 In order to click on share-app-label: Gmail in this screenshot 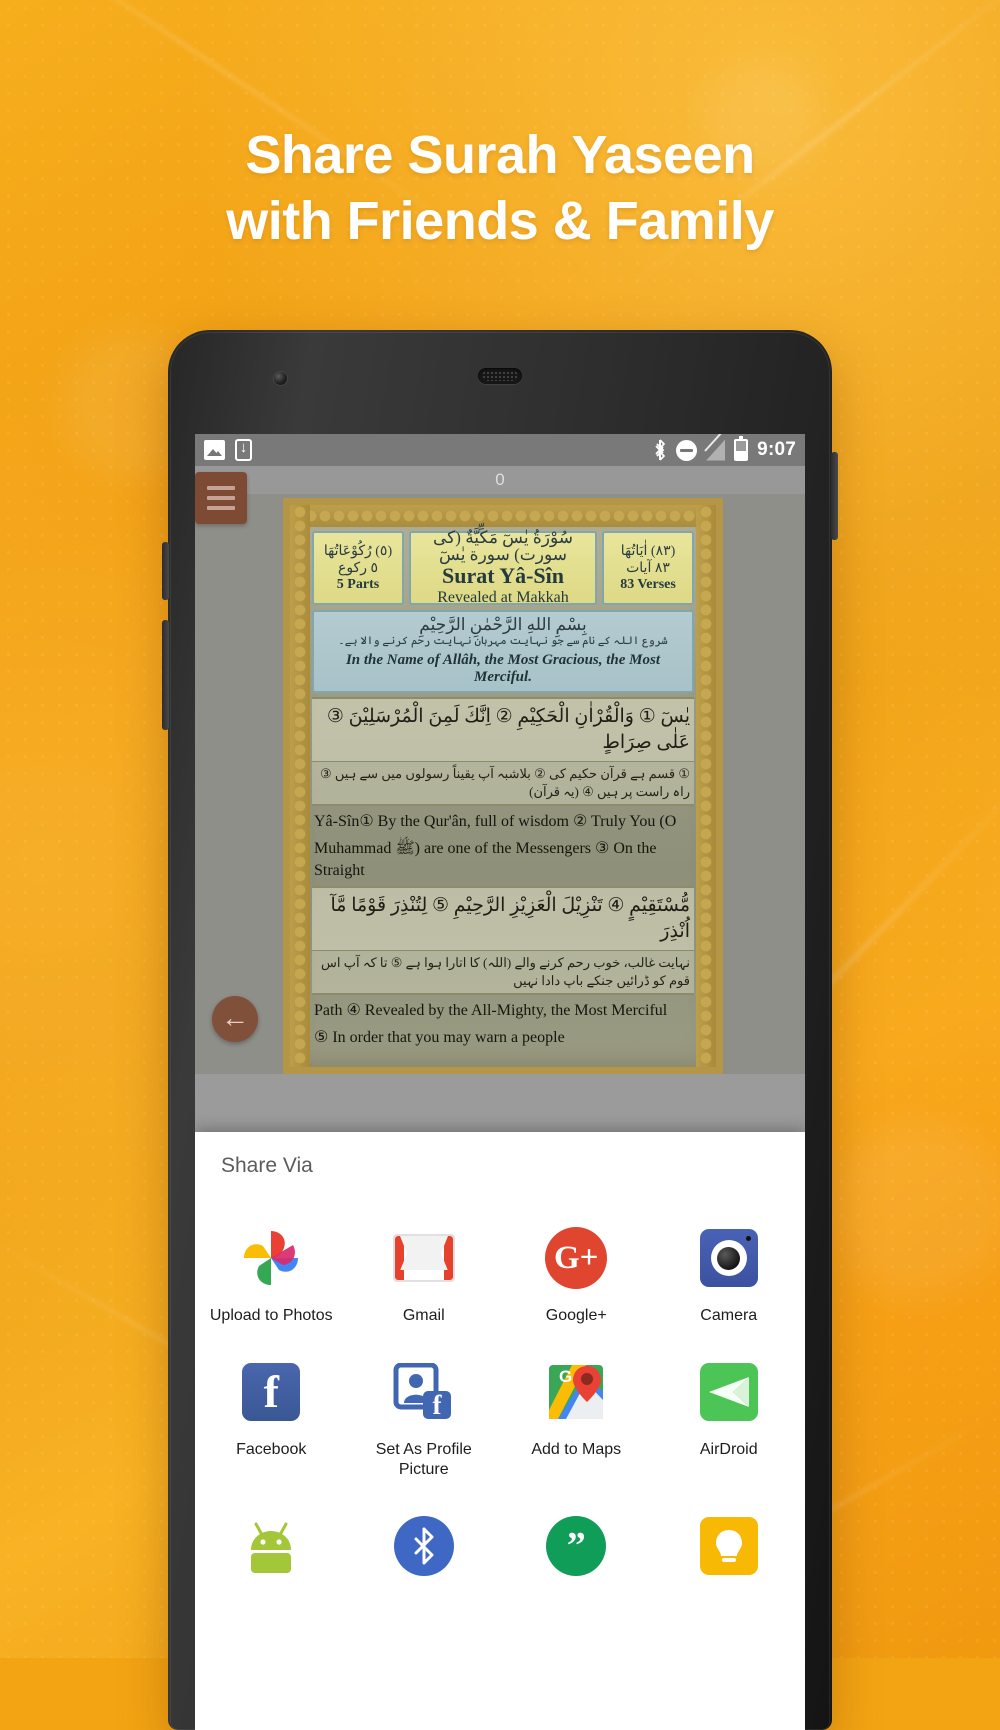, I will do `click(423, 1315)`.